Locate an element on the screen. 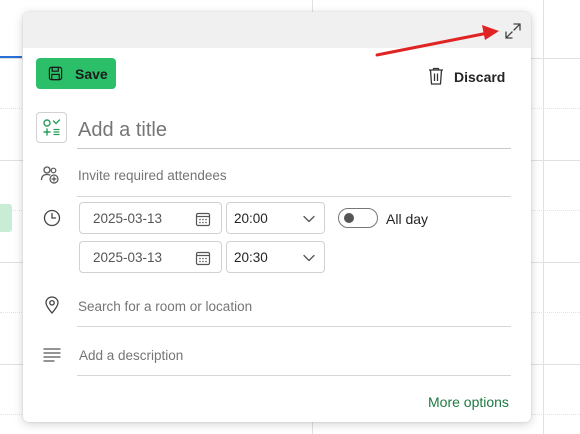  start-time-picker: 20:00 is located at coordinates (275, 218).